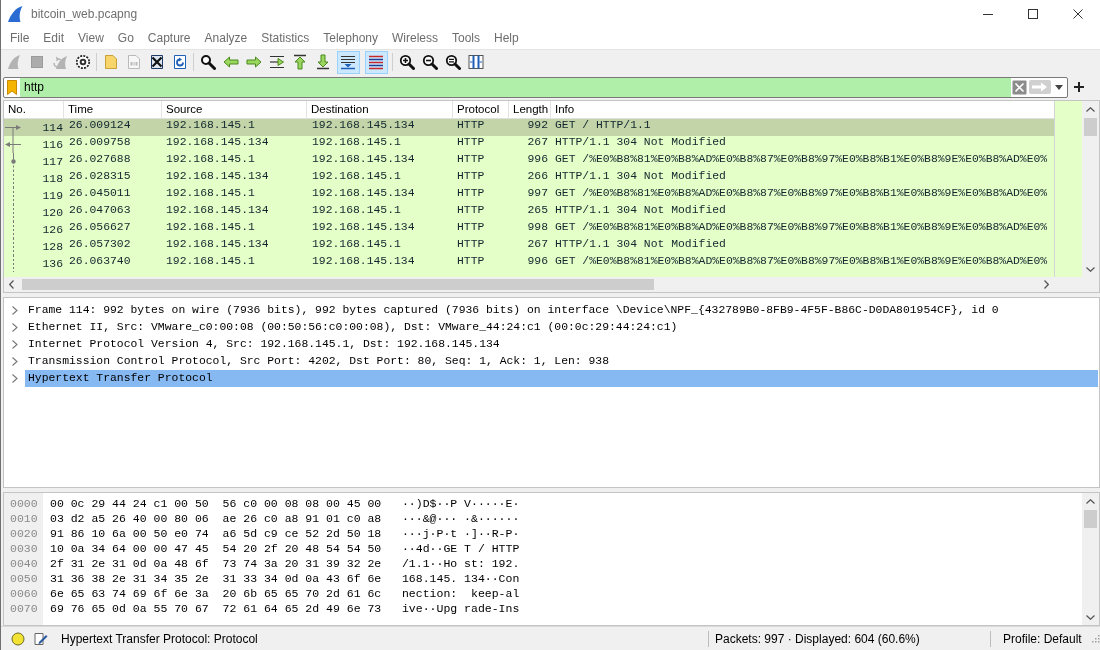  What do you see at coordinates (561, 327) in the screenshot?
I see `tree-item: Ethernet II, Src: VMware_c0:00:08 (00:50:56:c0:00:08), Dst: VMware_44:24:c1 (00:0c:29:44:24:c1)` at bounding box center [561, 327].